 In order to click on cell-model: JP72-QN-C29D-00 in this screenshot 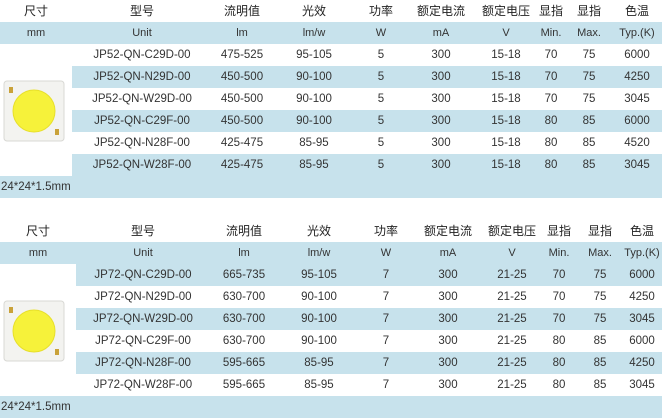, I will do `click(143, 275)`.